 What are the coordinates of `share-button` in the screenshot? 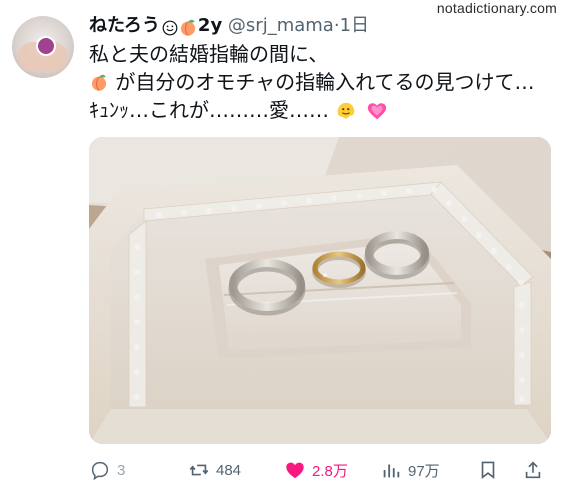 It's located at (533, 470).